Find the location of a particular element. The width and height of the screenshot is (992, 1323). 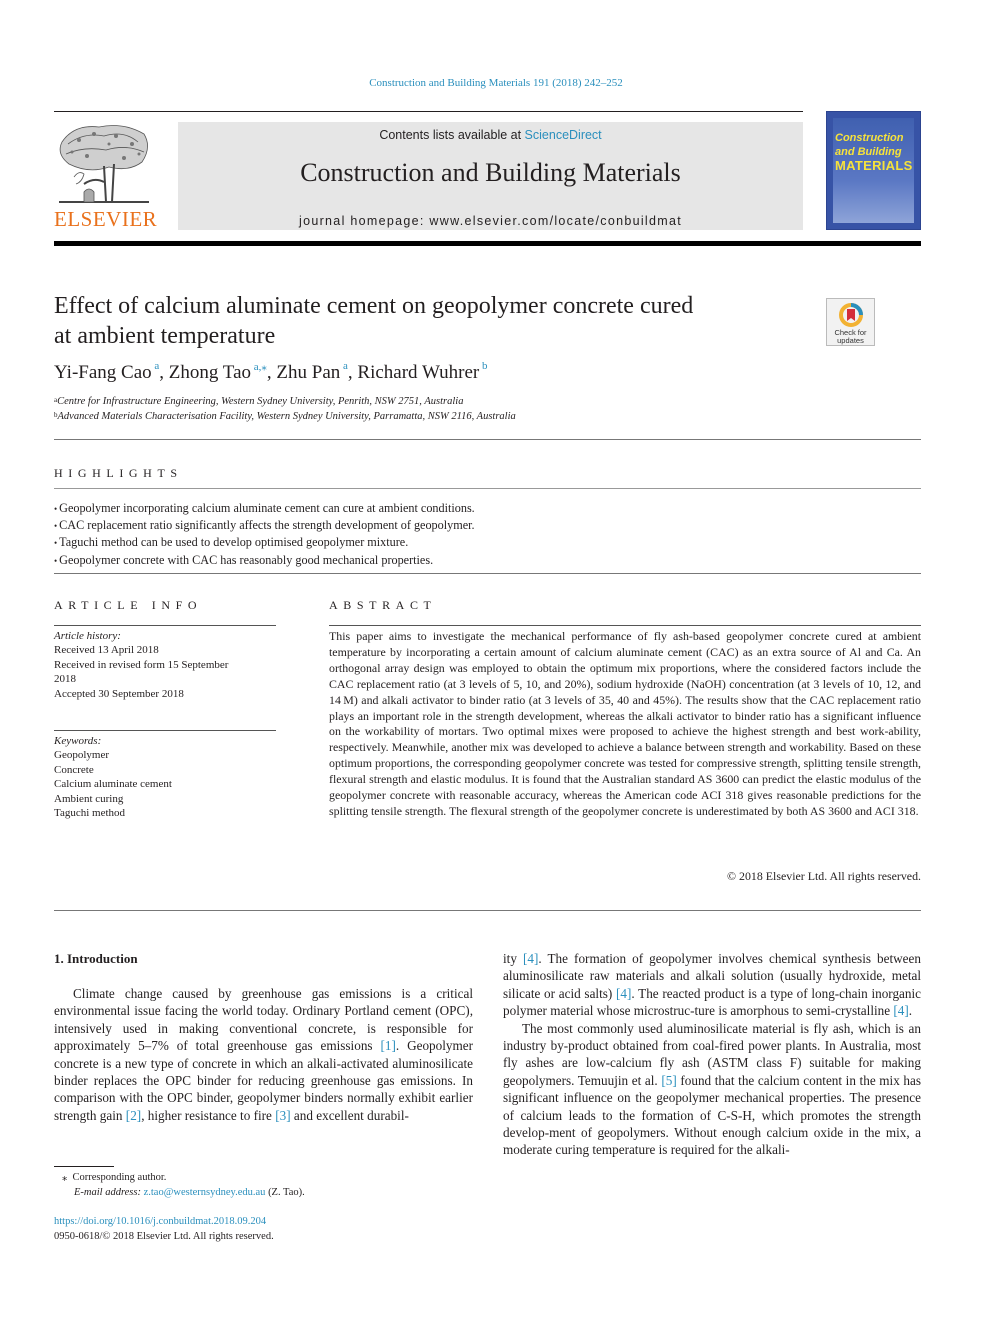

author-name: Yi-Fang Cao is located at coordinates (103, 372).